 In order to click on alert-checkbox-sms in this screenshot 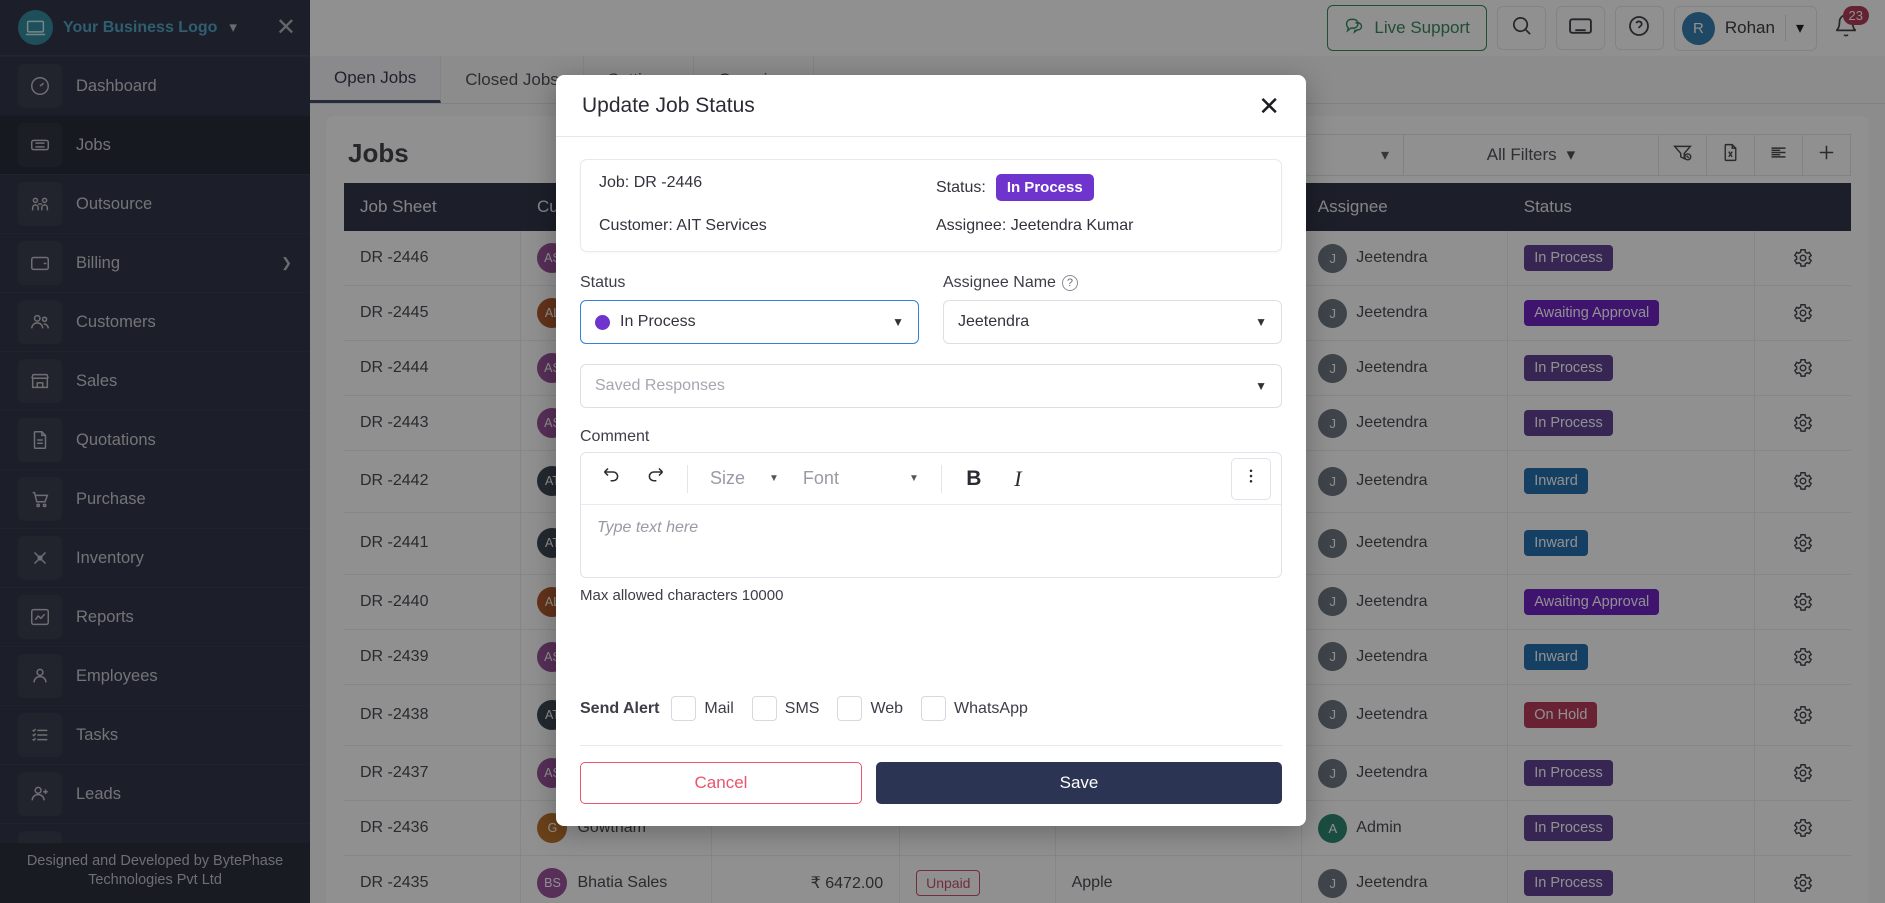, I will do `click(764, 708)`.